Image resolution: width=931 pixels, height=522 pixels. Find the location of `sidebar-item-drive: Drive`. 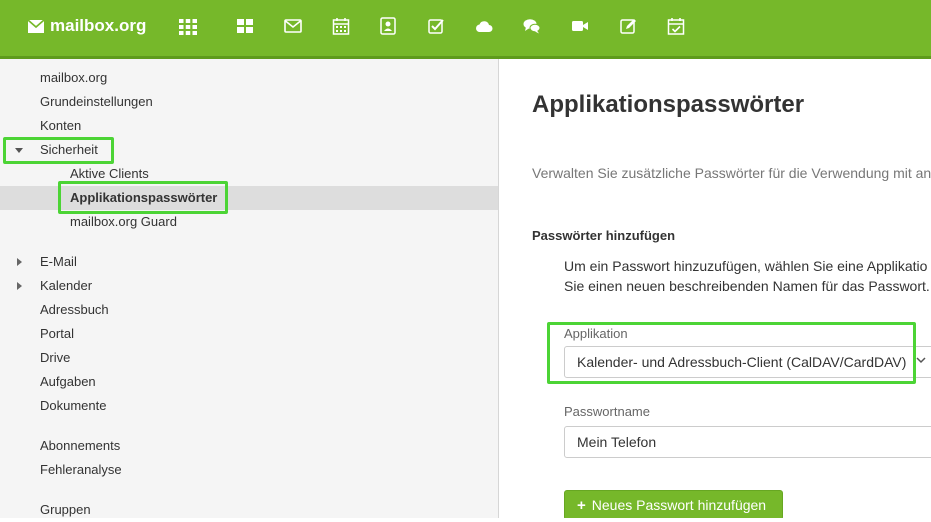

sidebar-item-drive: Drive is located at coordinates (55, 358).